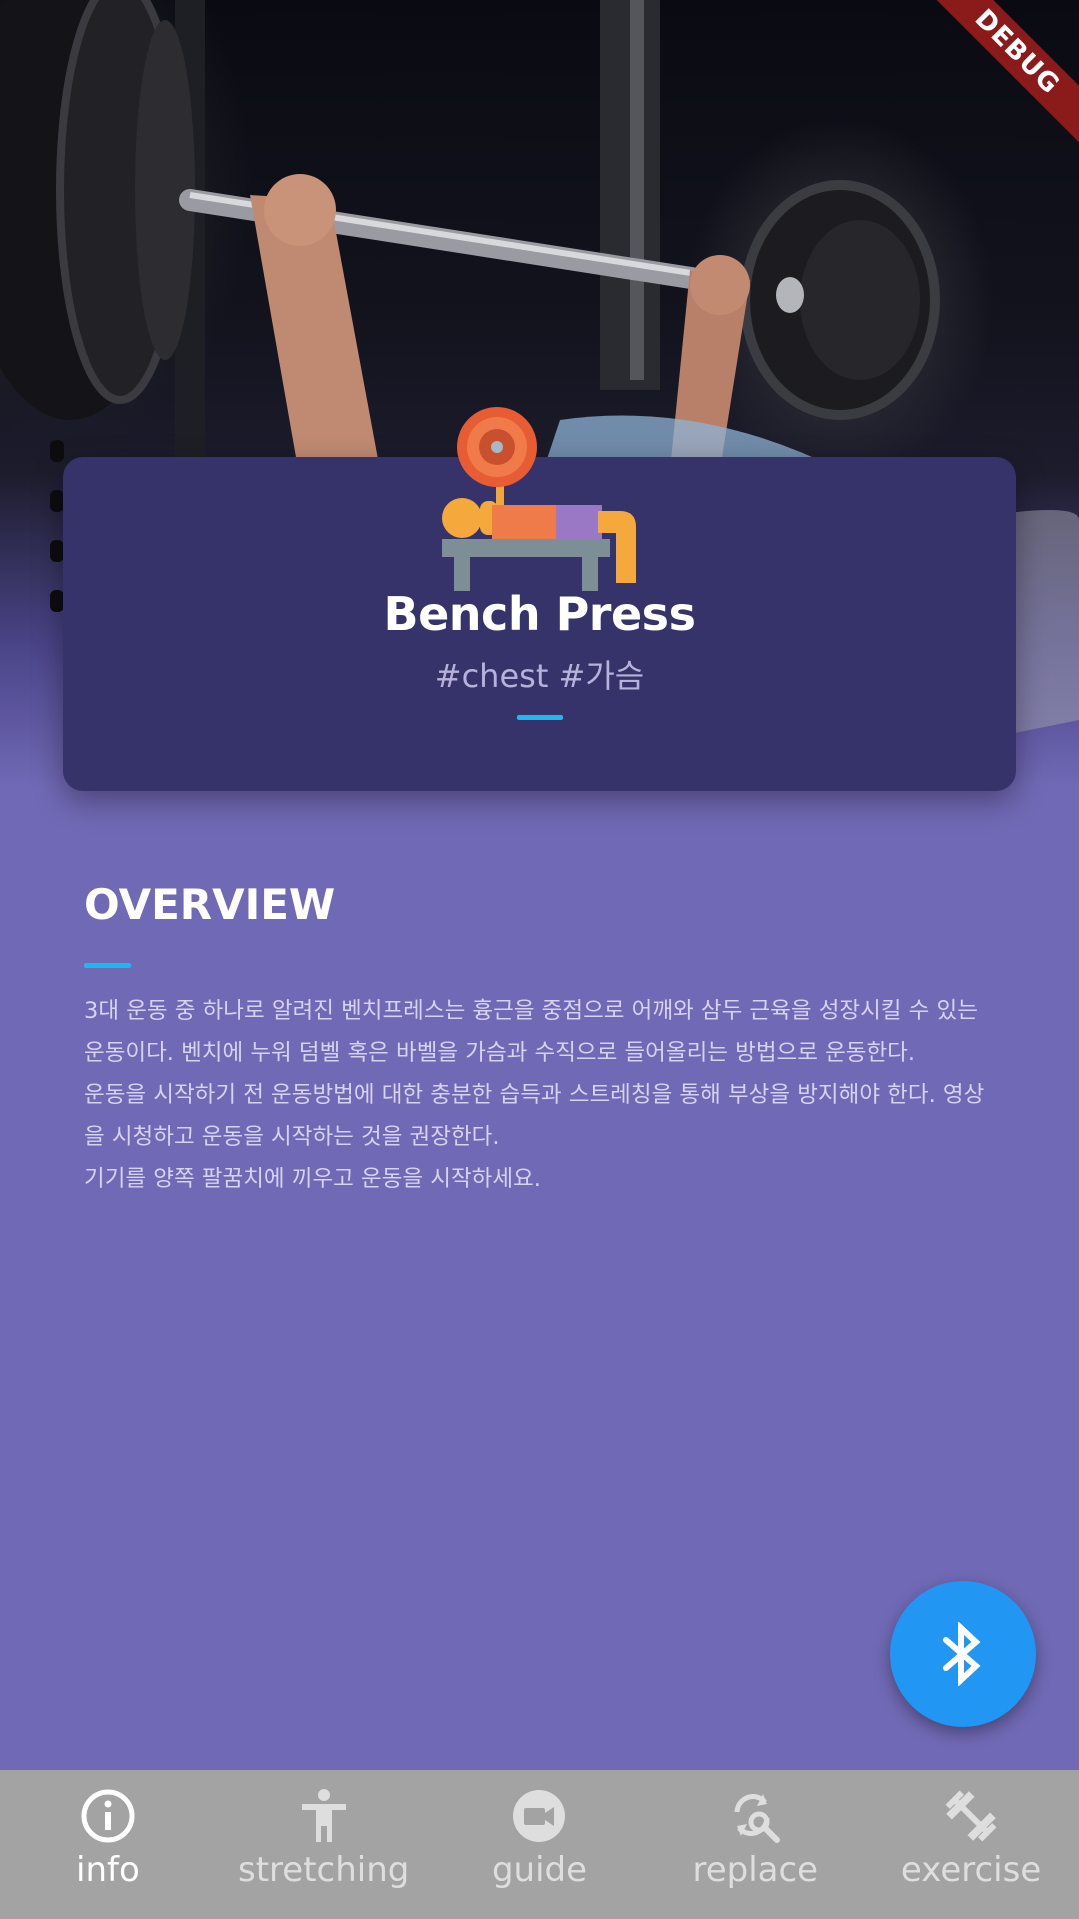  What do you see at coordinates (971, 1870) in the screenshot?
I see `nav-label-exercise: exercise` at bounding box center [971, 1870].